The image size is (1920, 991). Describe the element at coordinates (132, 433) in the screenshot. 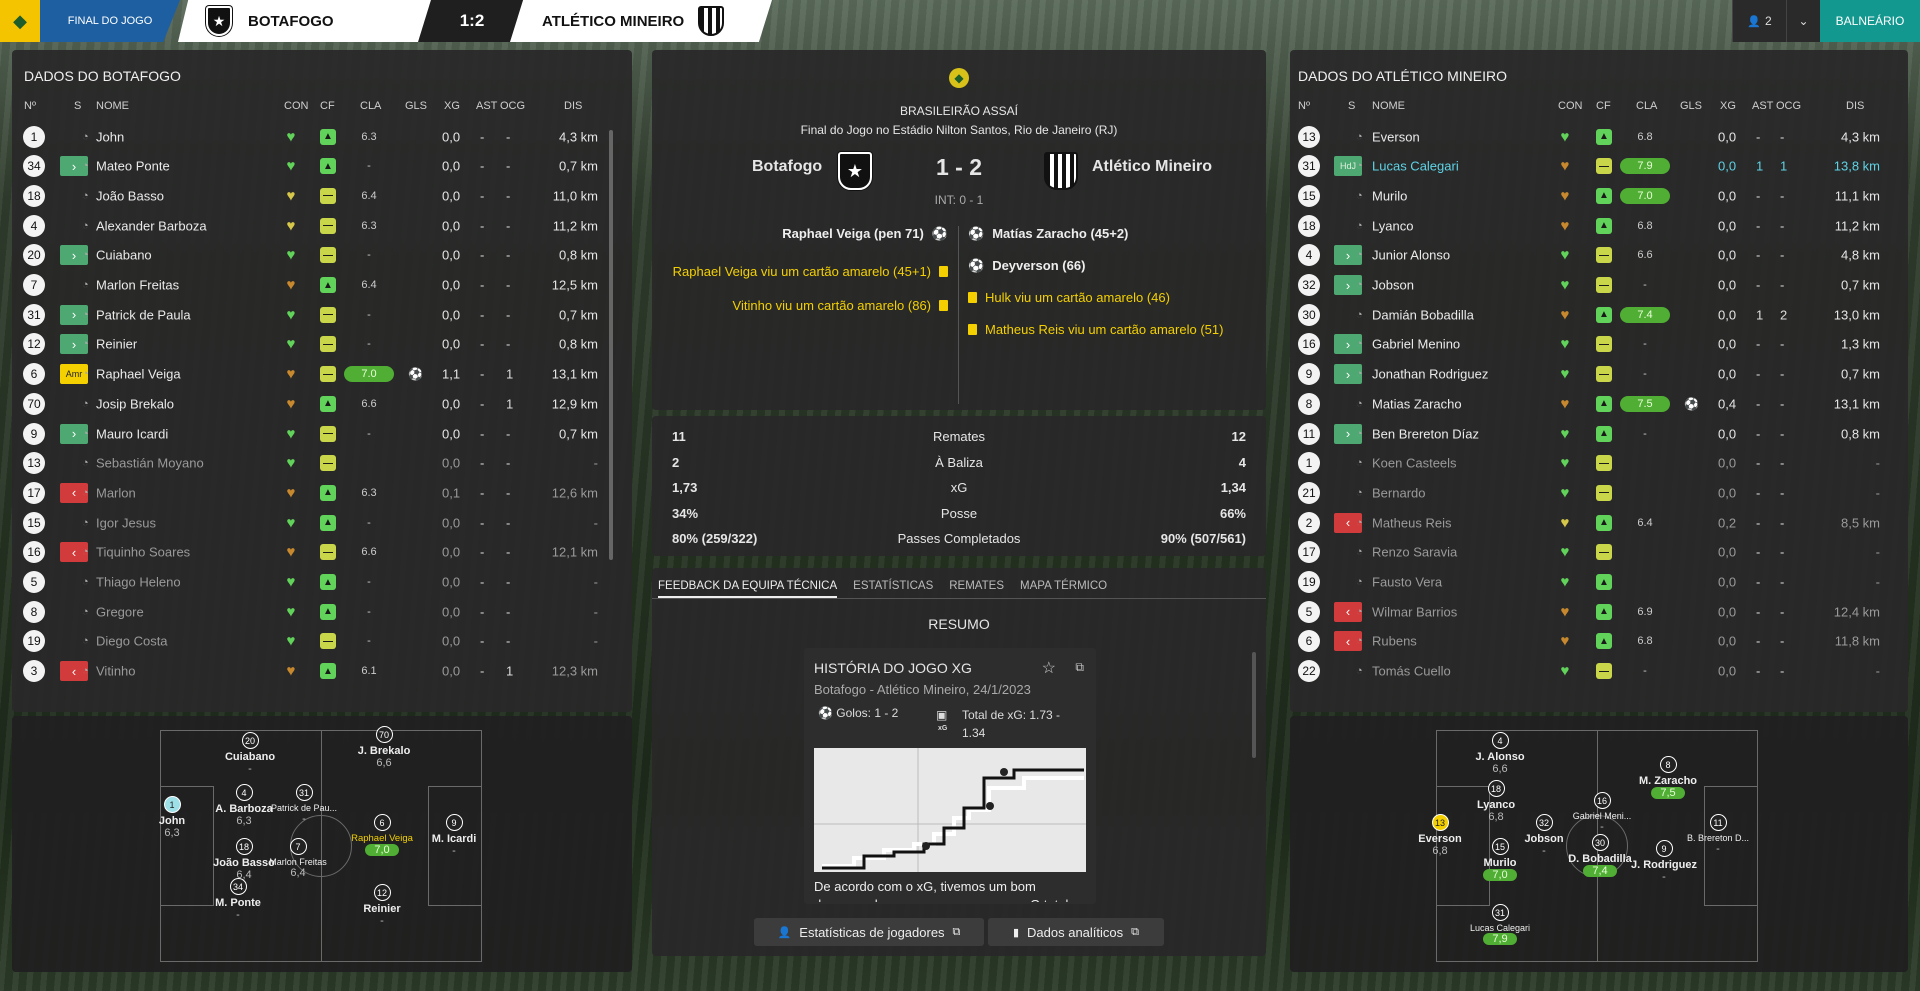

I see `player-name: Mauro Icardi` at that location.